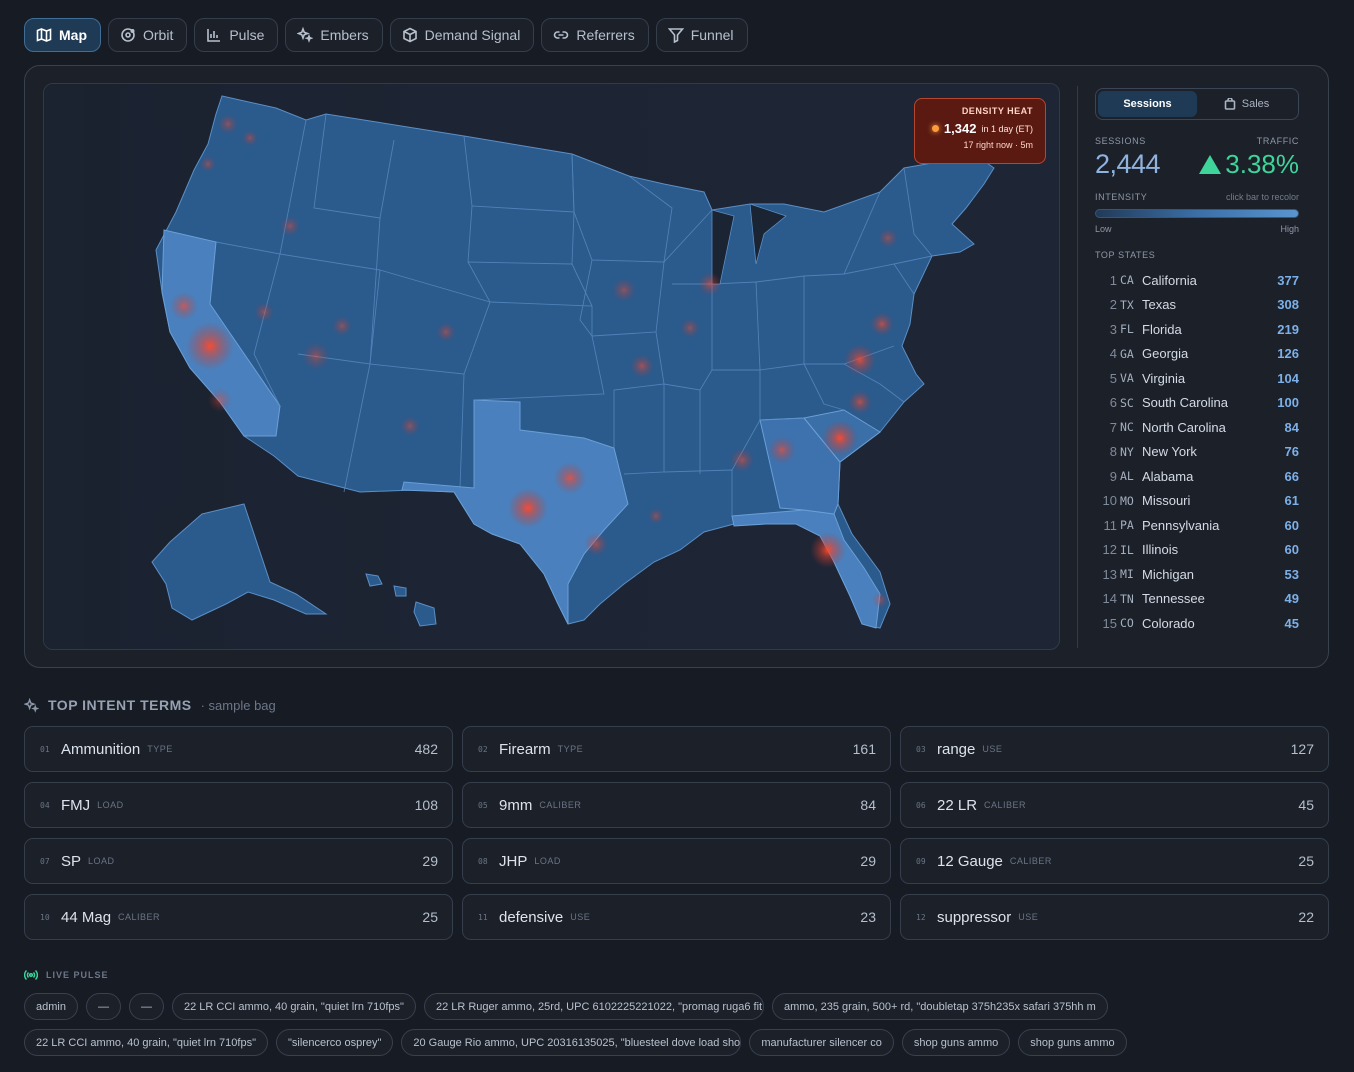  I want to click on state-code: CA, so click(1127, 280).